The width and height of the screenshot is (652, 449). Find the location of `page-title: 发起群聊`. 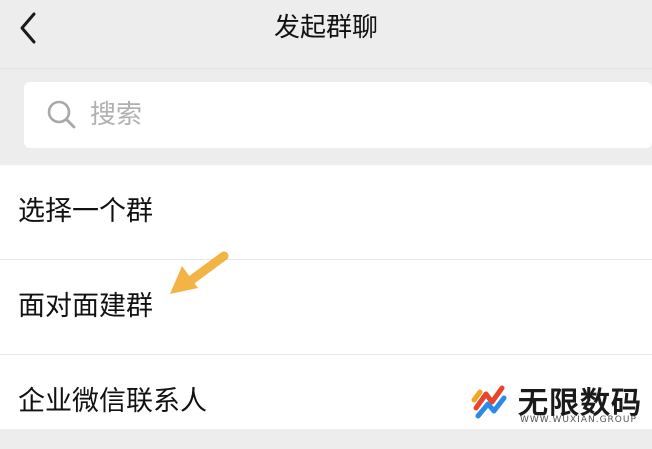

page-title: 发起群聊 is located at coordinates (325, 28).